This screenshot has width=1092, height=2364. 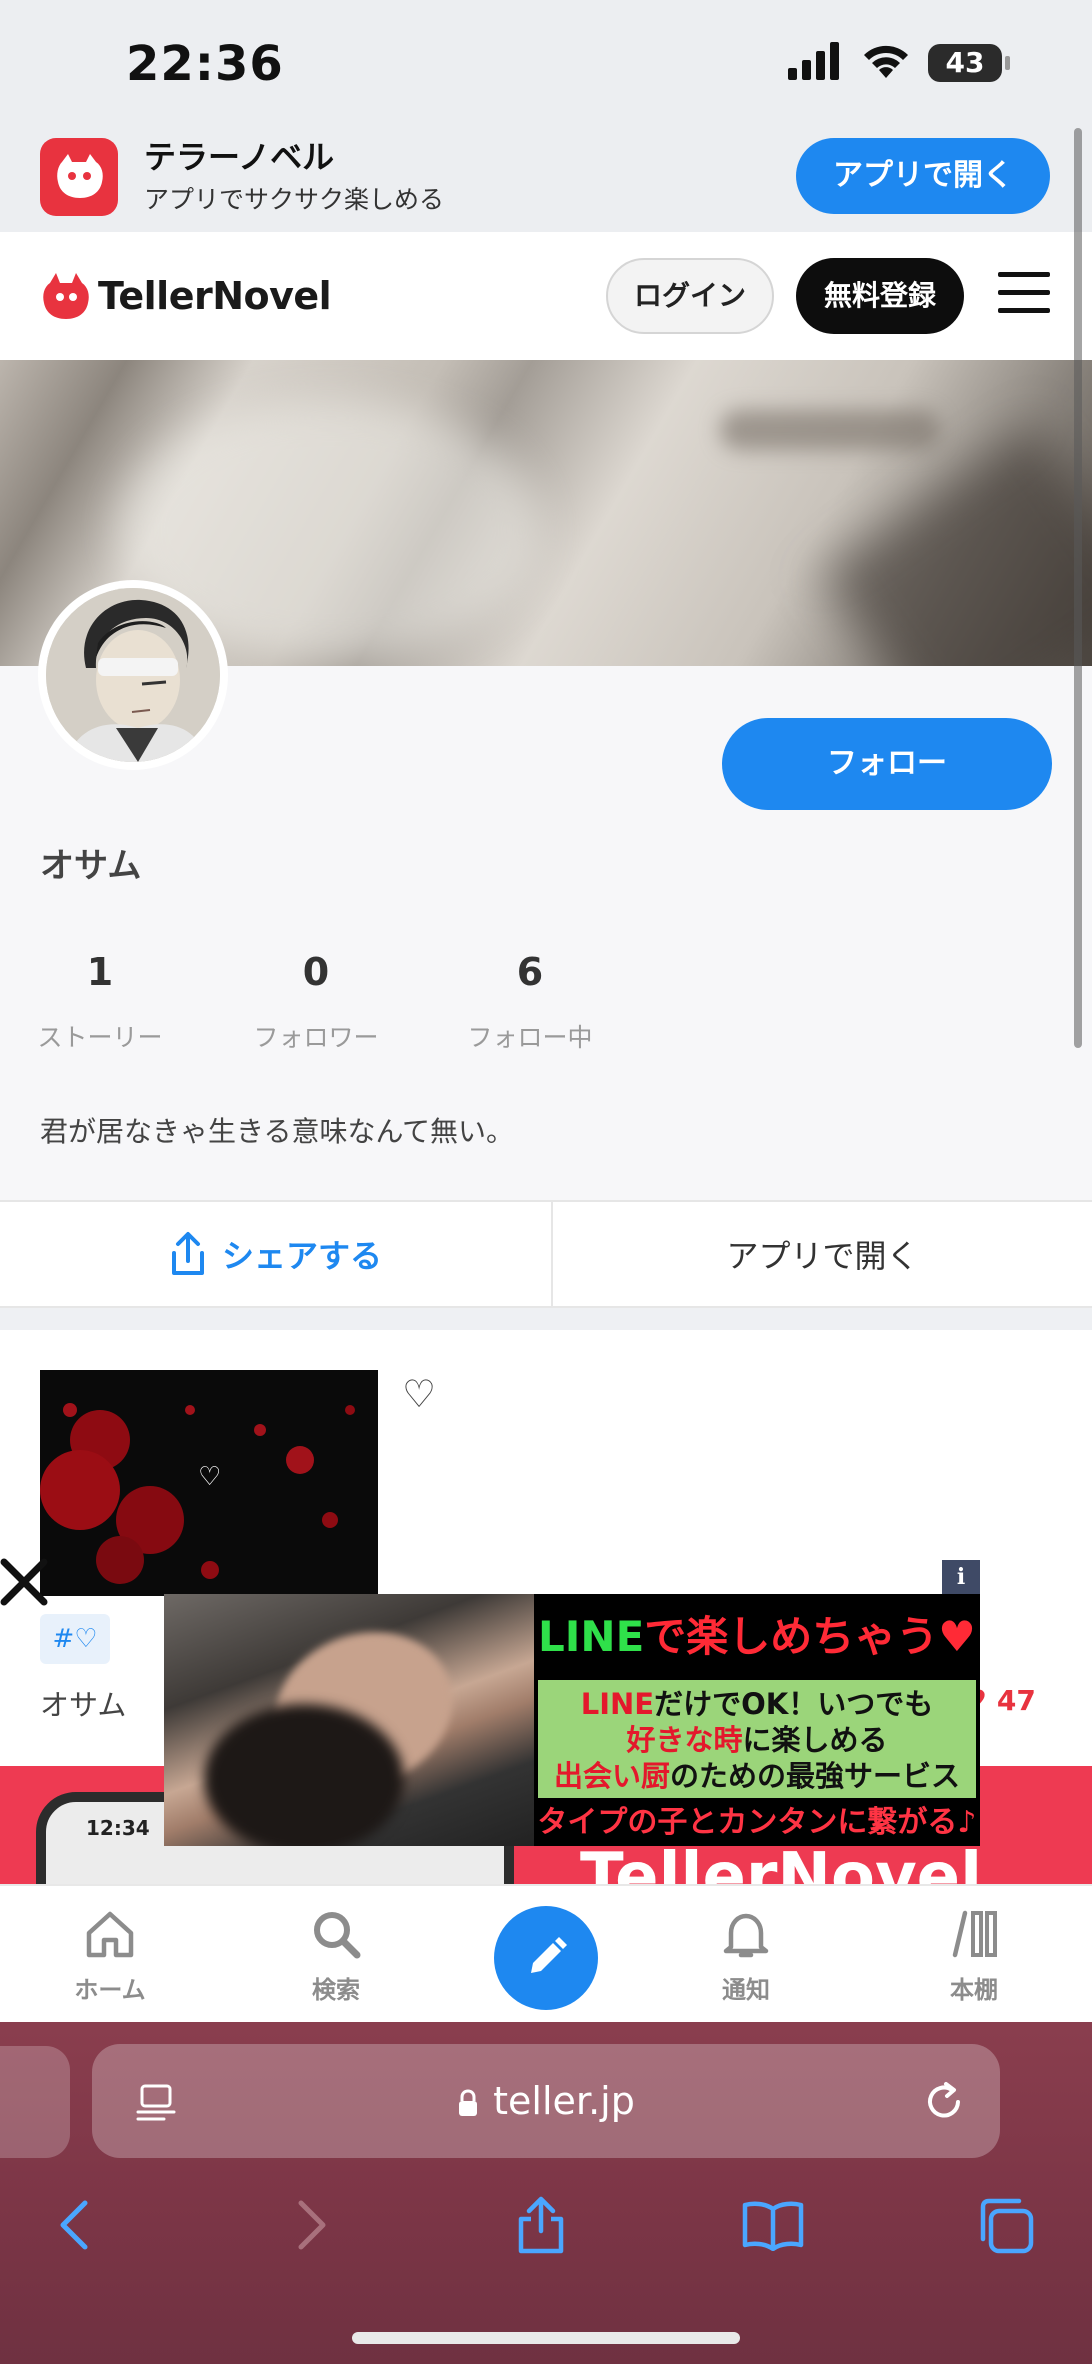 What do you see at coordinates (337, 1935) in the screenshot?
I see `search-icon` at bounding box center [337, 1935].